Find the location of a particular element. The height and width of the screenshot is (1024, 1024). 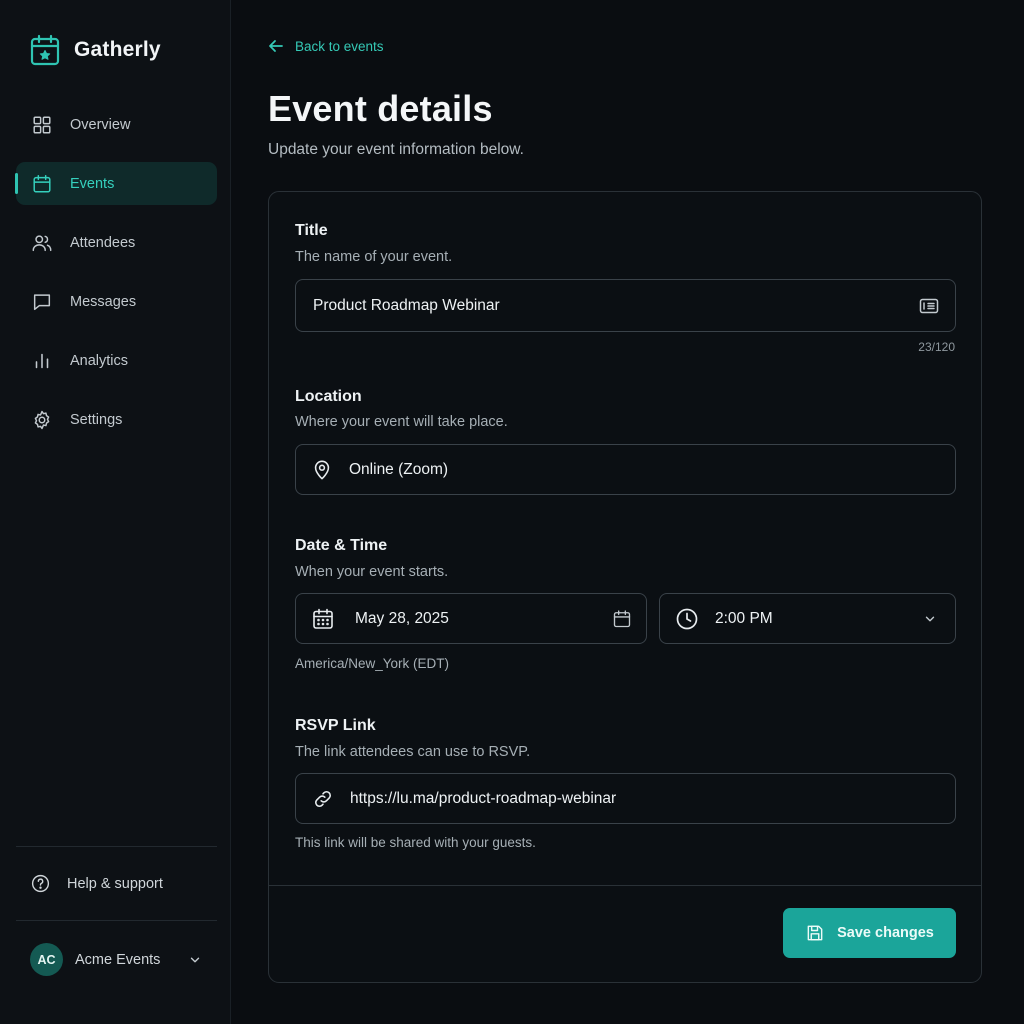

page-title: Event details is located at coordinates (380, 108).